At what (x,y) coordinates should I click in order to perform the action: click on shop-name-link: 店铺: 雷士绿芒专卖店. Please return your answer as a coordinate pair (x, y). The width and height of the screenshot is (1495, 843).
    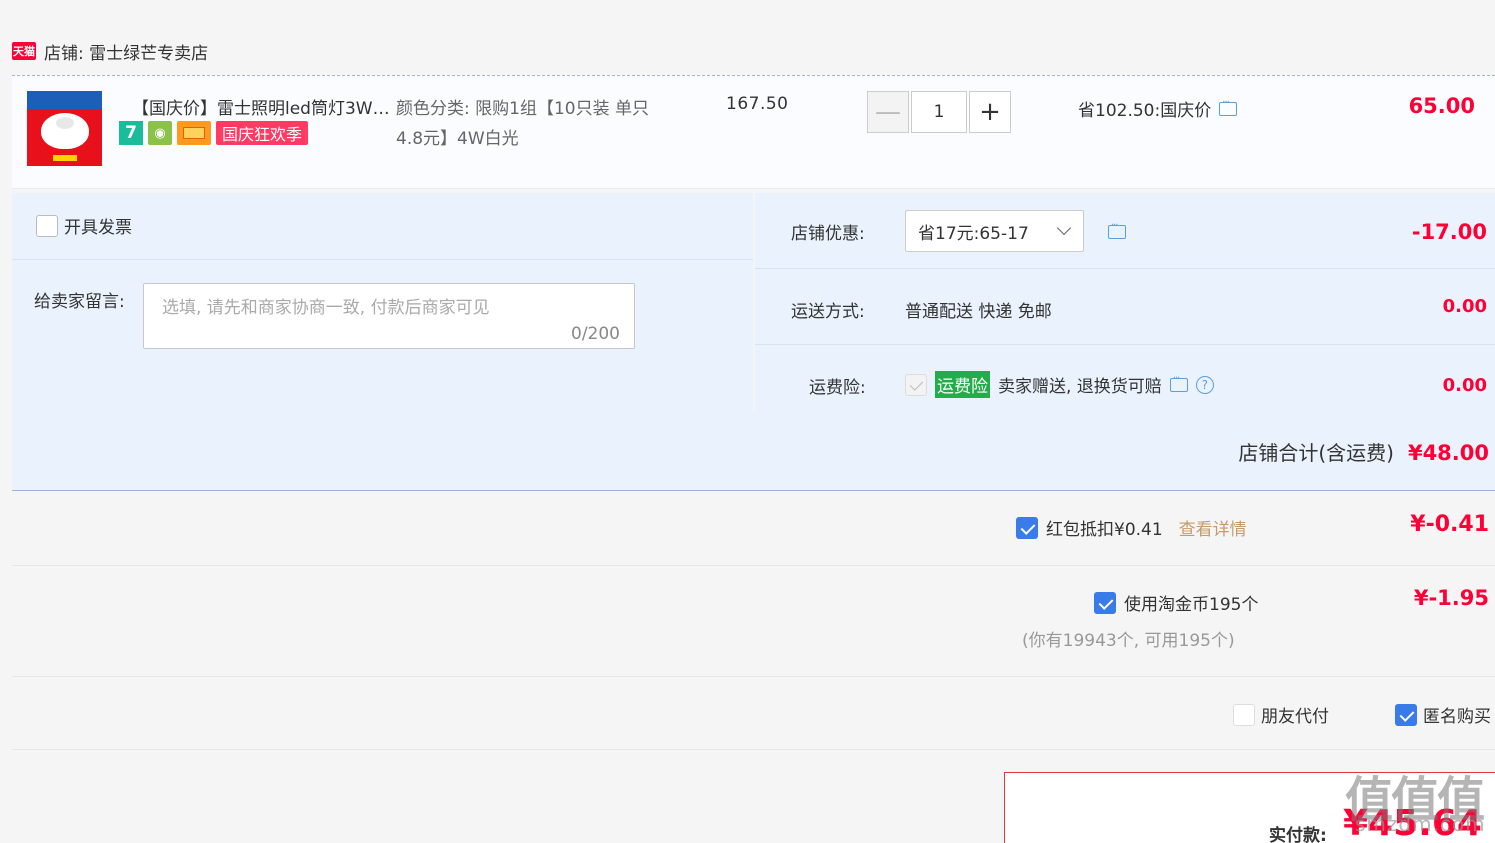
    Looking at the image, I should click on (126, 51).